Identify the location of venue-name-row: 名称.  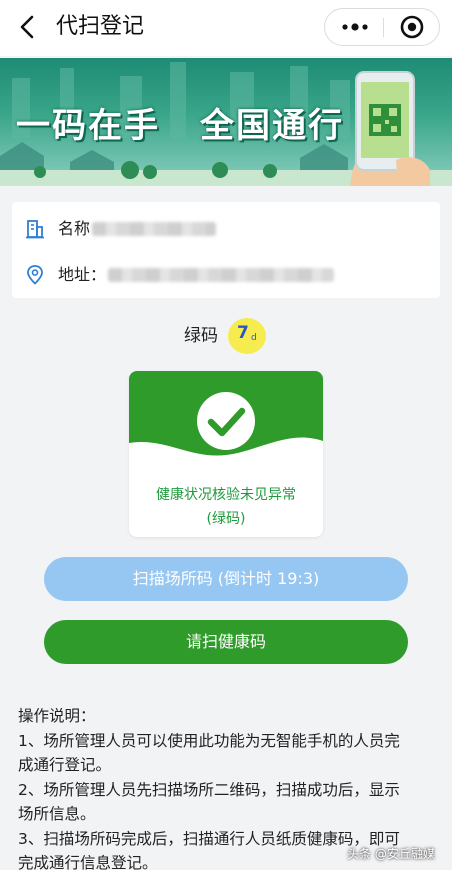
(229, 229).